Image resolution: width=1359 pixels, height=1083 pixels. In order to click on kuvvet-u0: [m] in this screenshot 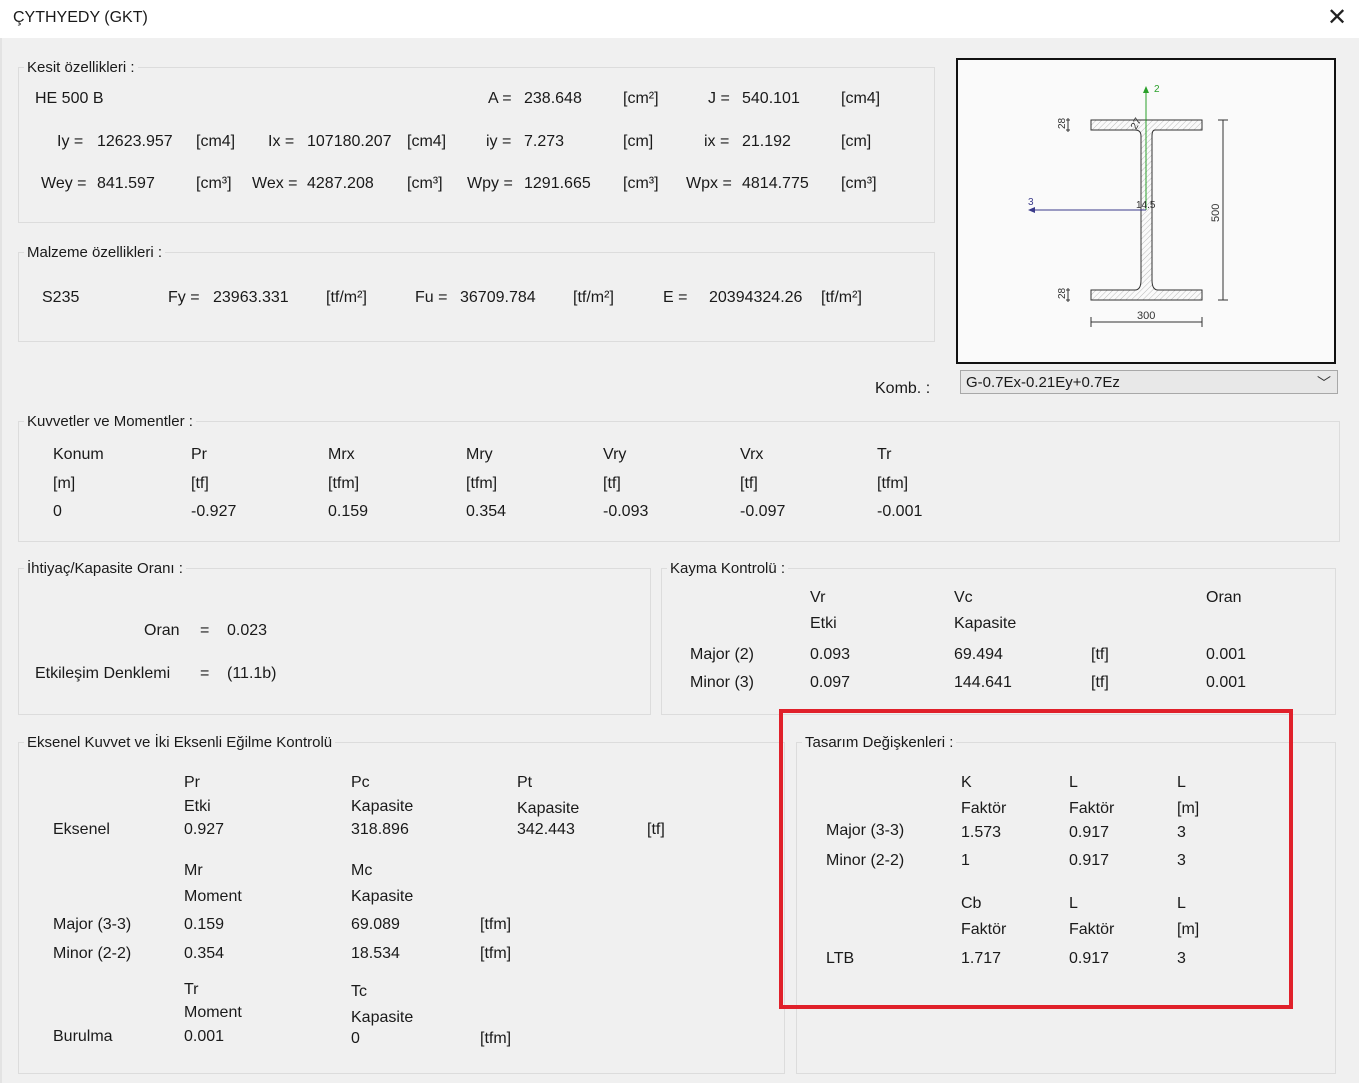, I will do `click(64, 483)`.